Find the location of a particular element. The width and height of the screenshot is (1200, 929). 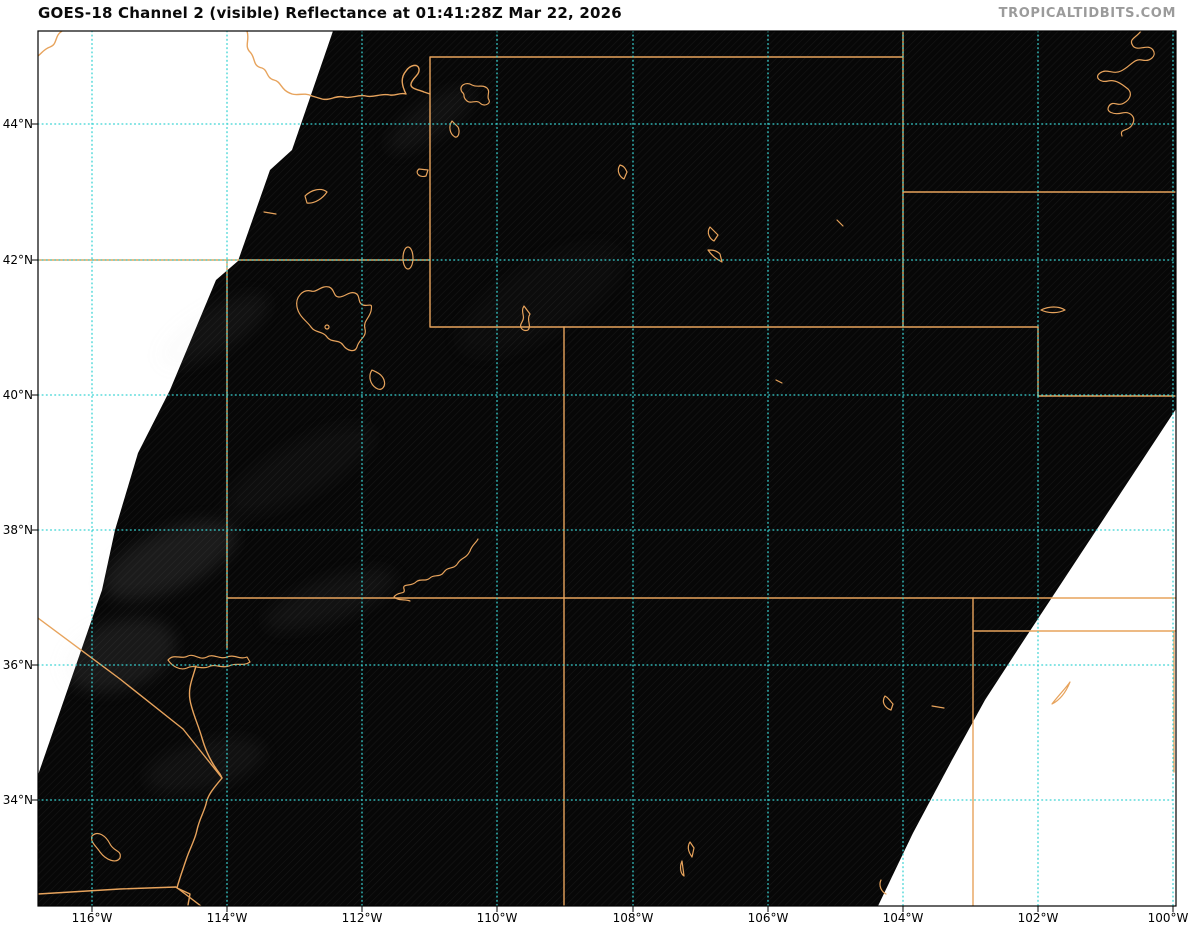

lat-label-36n: 36°N is located at coordinates (17, 665).